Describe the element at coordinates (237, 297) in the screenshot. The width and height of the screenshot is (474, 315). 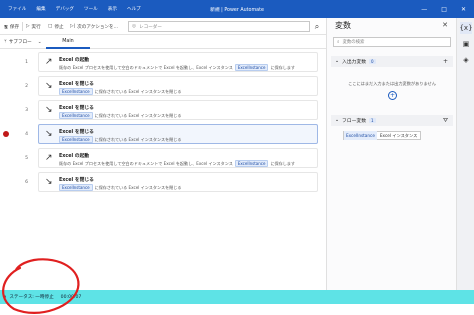
I see `status-bar: ⏸ ステータス: 一時停止 00:00:07` at that location.